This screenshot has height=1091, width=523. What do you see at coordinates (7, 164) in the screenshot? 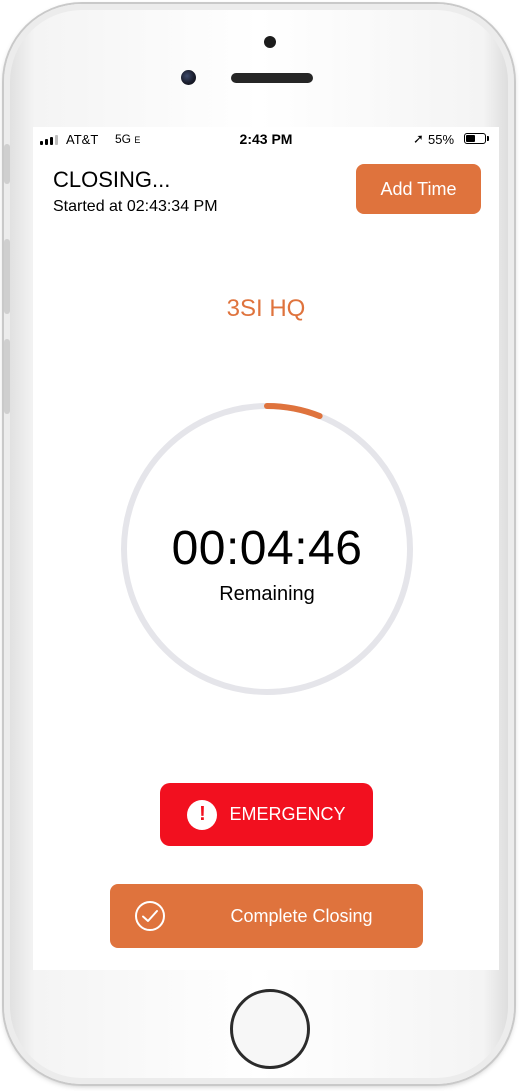
I see `mute-switch` at bounding box center [7, 164].